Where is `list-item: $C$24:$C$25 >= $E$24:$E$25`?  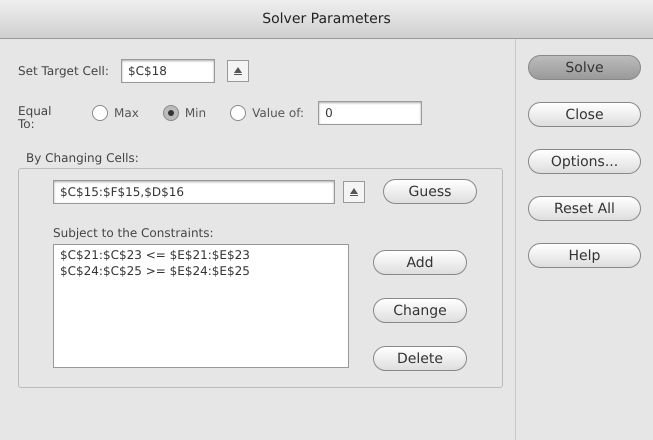
list-item: $C$24:$C$25 >= $E$24:$E$25 is located at coordinates (201, 271).